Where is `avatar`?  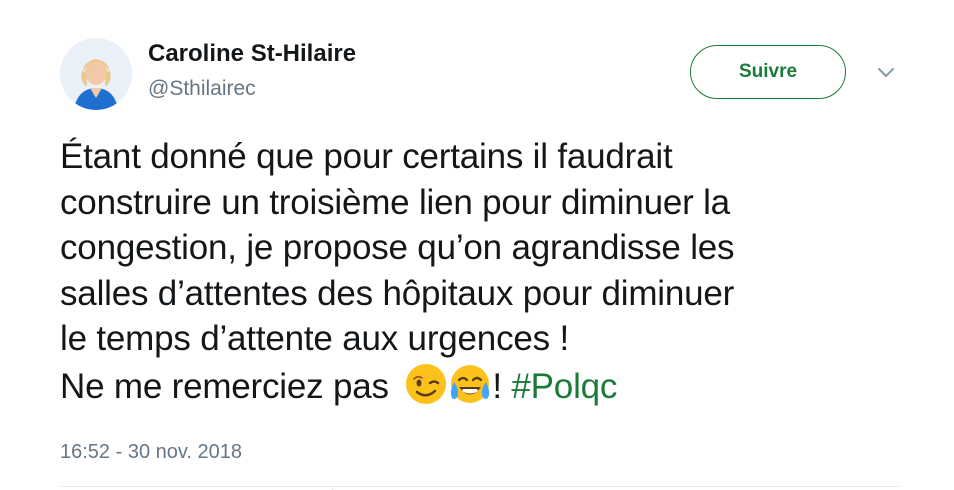
avatar is located at coordinates (96, 74).